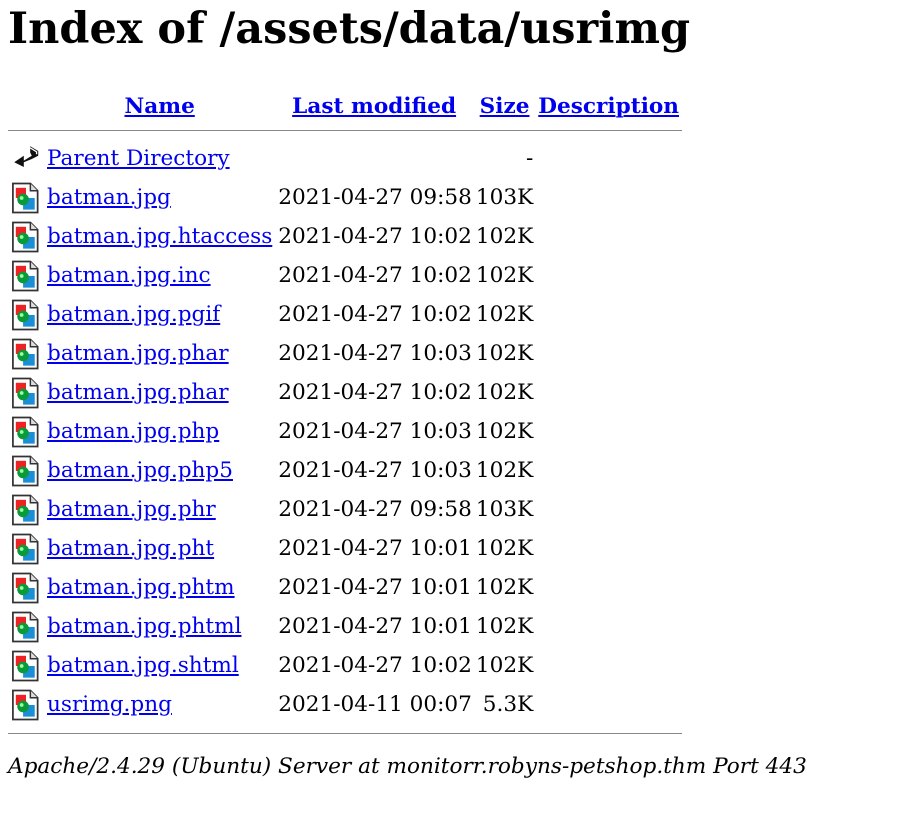 The image size is (904, 820). What do you see at coordinates (345, 158) in the screenshot?
I see `parent-directory-row: Parent Directory -` at bounding box center [345, 158].